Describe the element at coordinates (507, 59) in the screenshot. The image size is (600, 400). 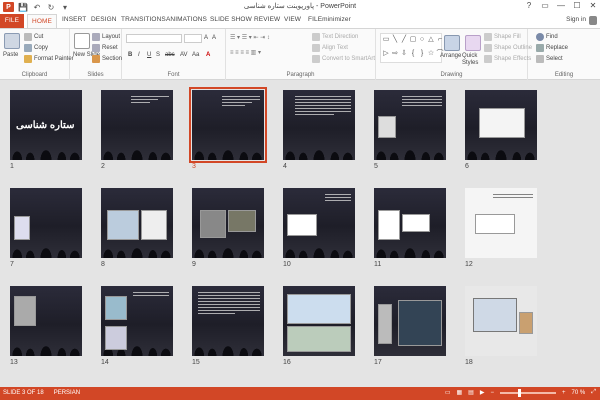
I see `shape-effects-button: Shape Effects` at that location.